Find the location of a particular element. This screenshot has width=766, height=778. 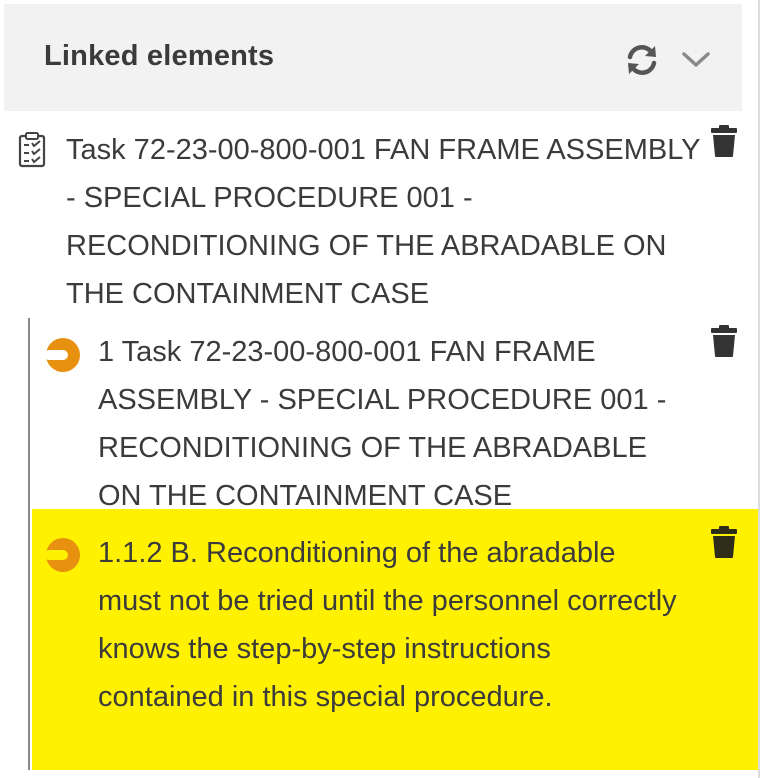

header-actions is located at coordinates (669, 60).